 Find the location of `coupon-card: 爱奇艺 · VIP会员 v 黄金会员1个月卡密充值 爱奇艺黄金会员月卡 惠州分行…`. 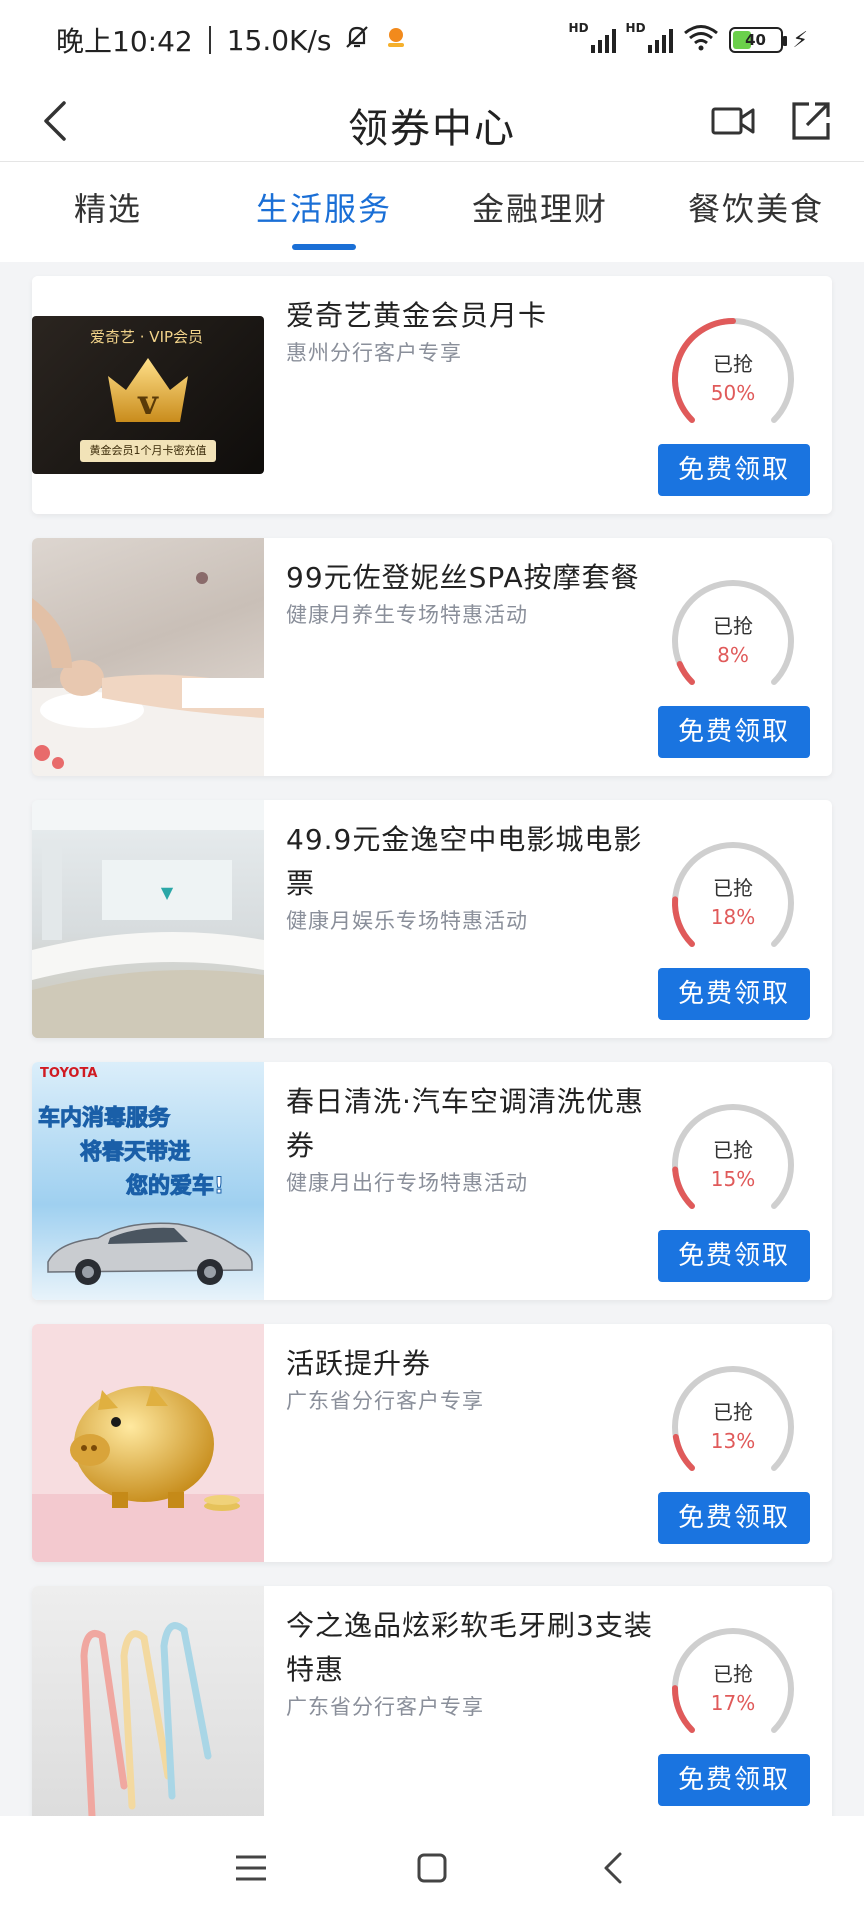

coupon-card: 爱奇艺 · VIP会员 v 黄金会员1个月卡密充值 爱奇艺黄金会员月卡 惠州分行… is located at coordinates (432, 395).